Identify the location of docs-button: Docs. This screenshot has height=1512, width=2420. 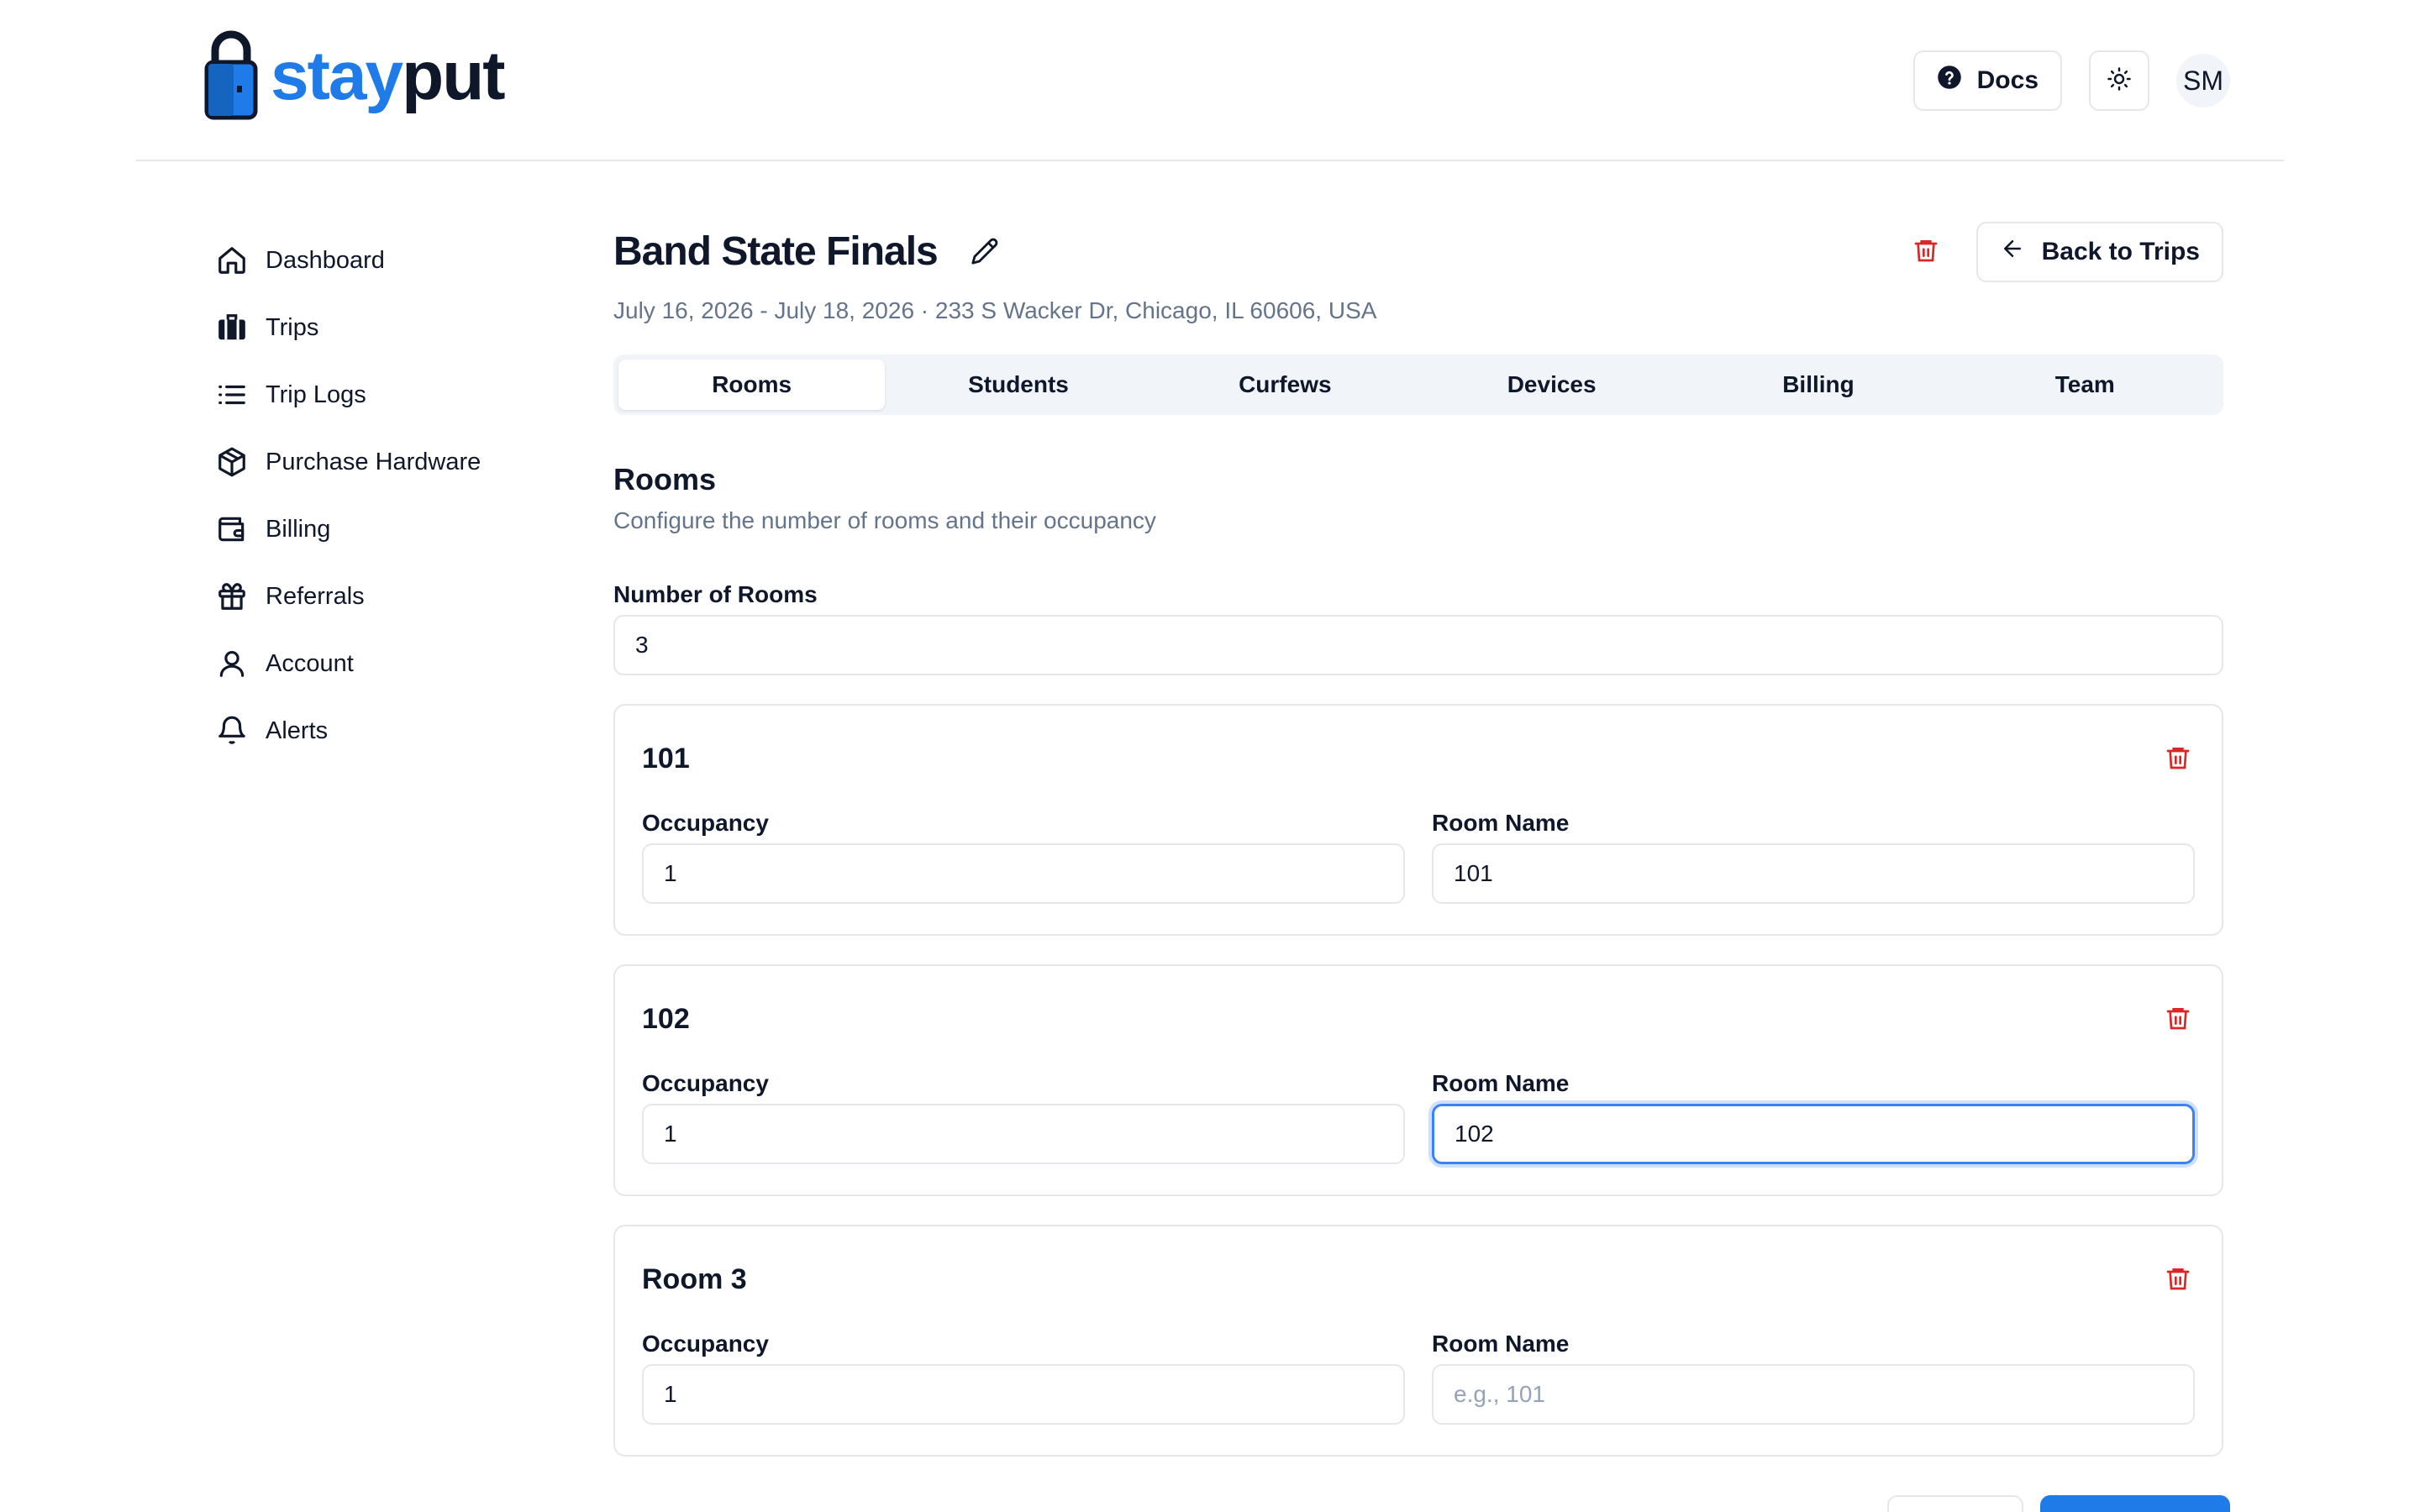
(1987, 80).